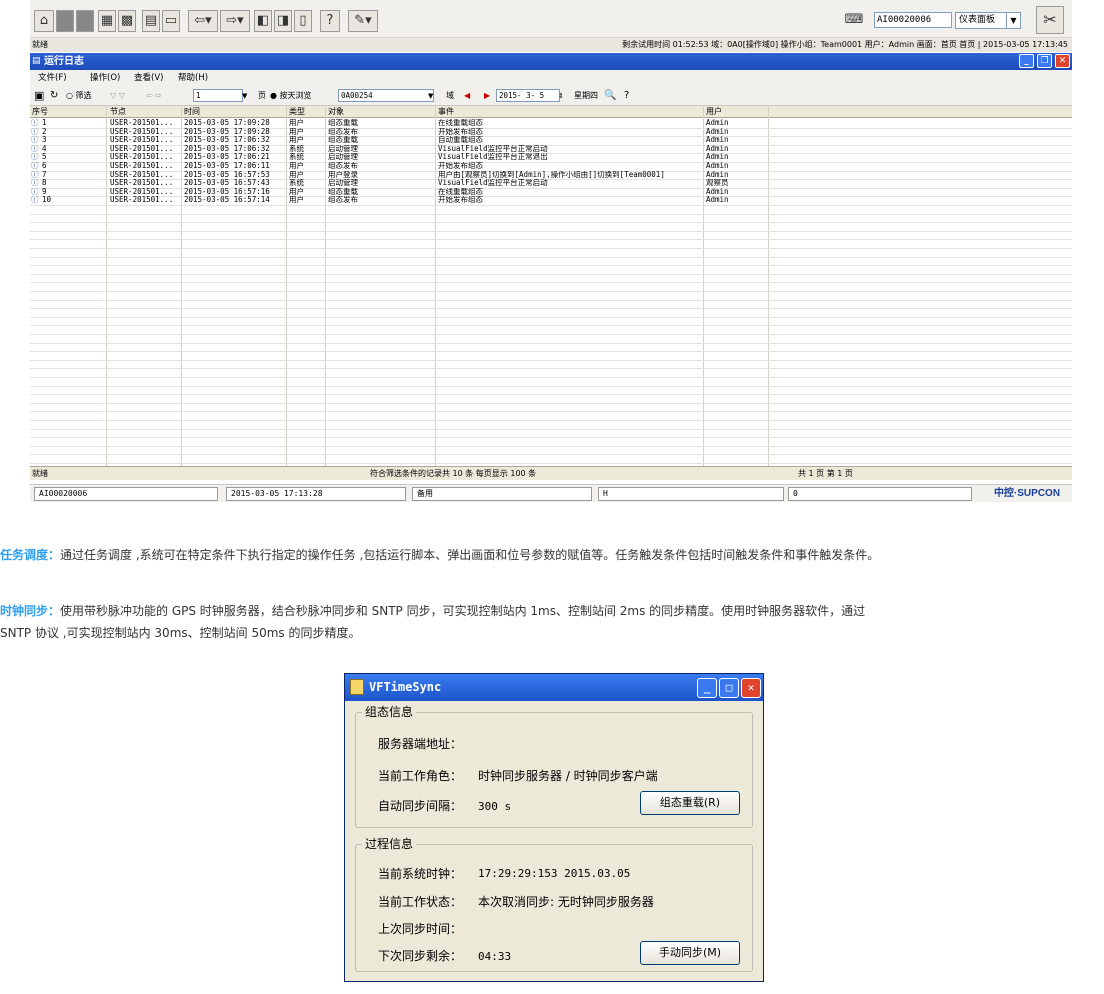 Image resolution: width=1104 pixels, height=994 pixels. I want to click on menu-help: 帮助(H), so click(193, 78).